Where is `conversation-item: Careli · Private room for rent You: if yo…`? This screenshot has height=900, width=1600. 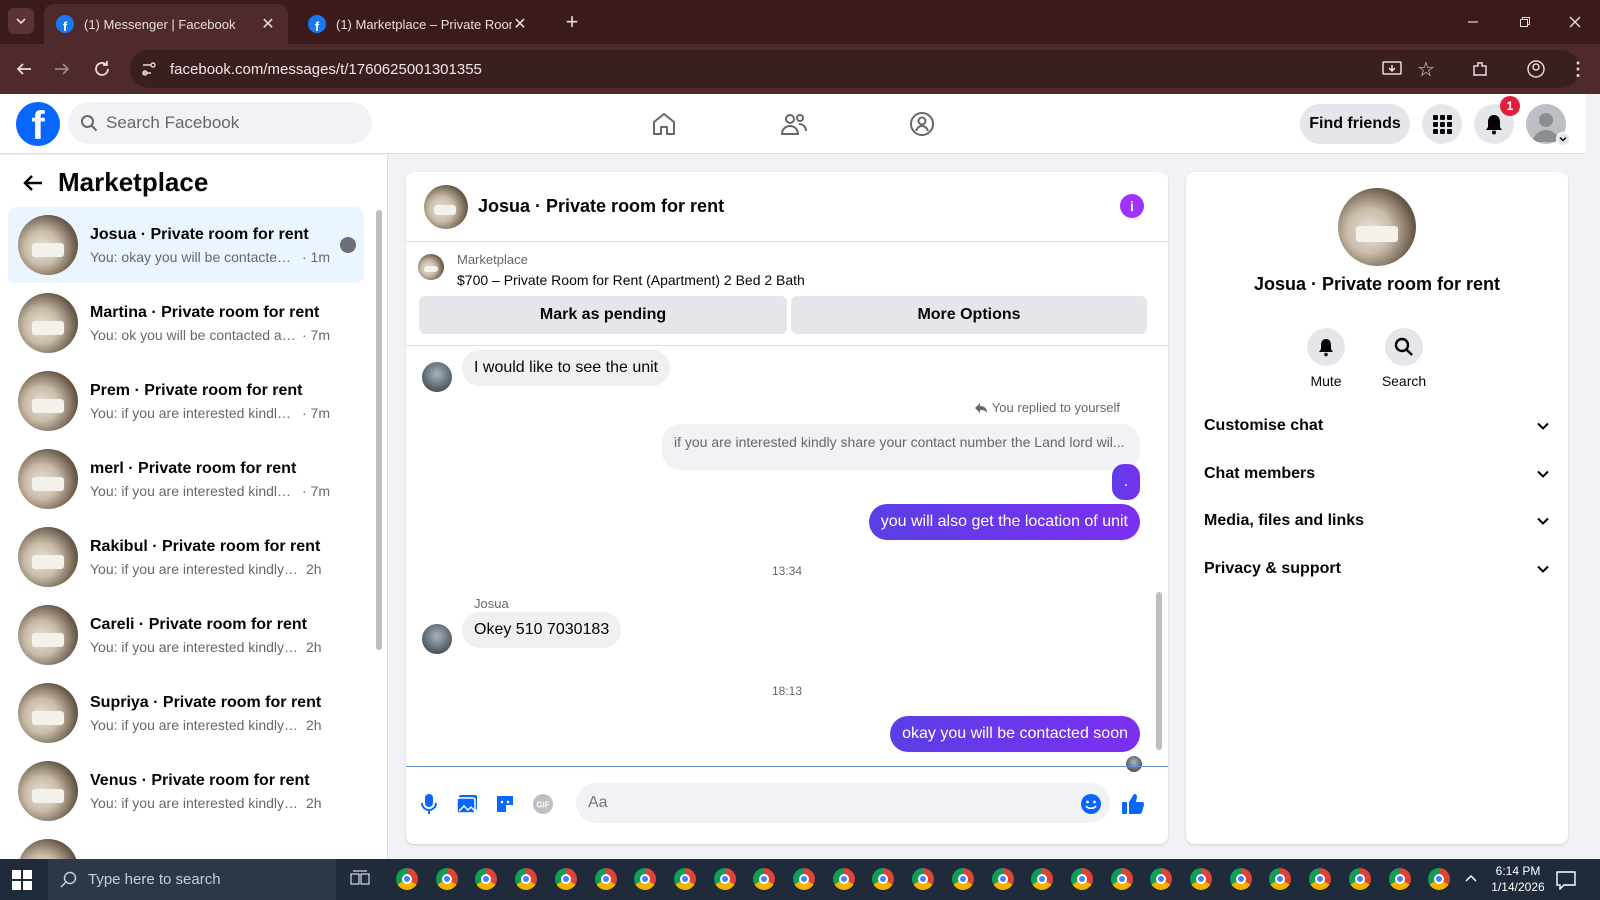 conversation-item: Careli · Private room for rent You: if yo… is located at coordinates (186, 635).